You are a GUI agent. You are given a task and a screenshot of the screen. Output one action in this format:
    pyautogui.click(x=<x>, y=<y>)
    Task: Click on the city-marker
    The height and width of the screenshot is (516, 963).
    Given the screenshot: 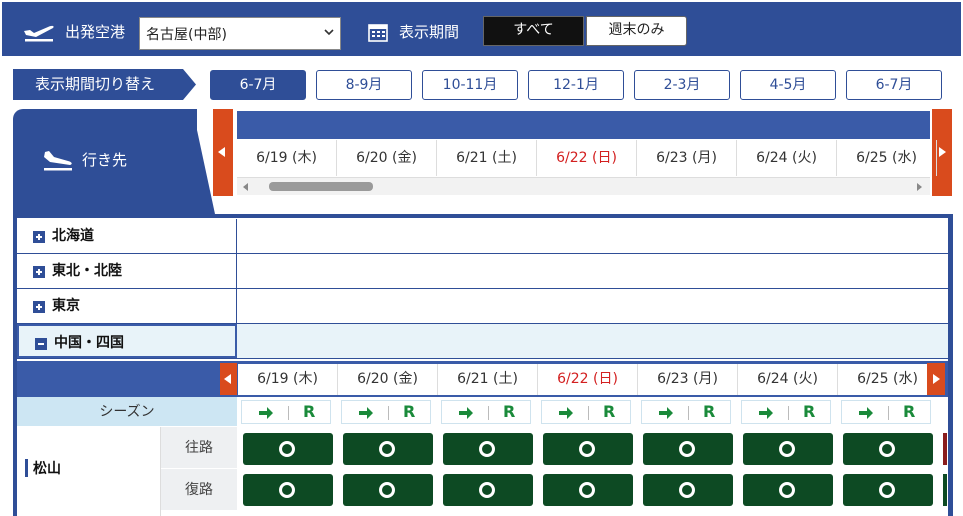 What is the action you would take?
    pyautogui.click(x=26, y=468)
    